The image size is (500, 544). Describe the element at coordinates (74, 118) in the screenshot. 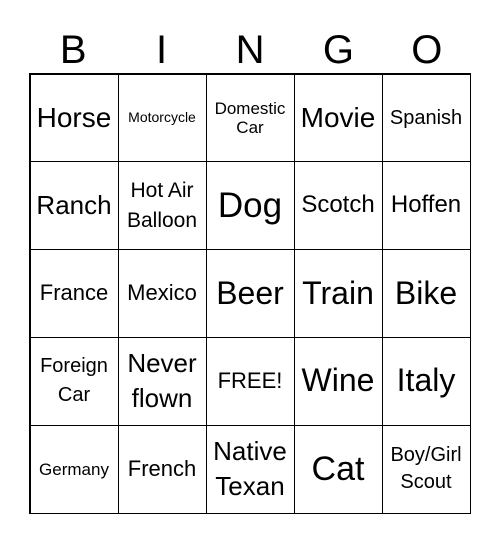

I see `bingo-cell: Horse` at that location.